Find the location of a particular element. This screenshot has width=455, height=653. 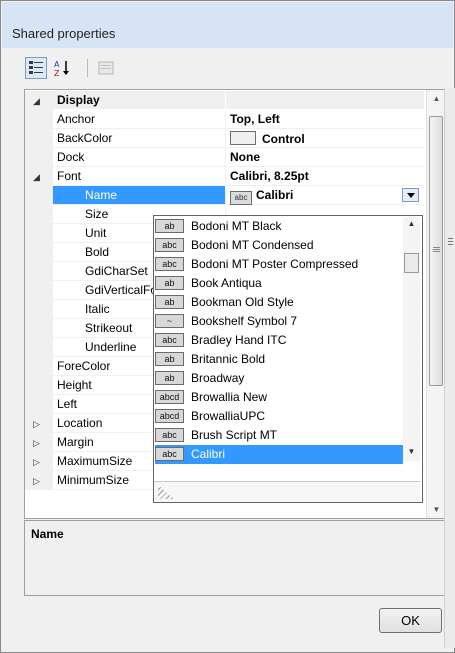

categorized-button is located at coordinates (36, 68).